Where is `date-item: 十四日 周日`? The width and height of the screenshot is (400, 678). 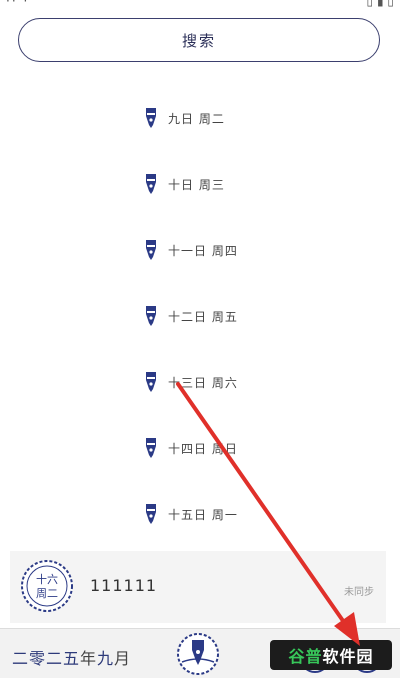 date-item: 十四日 周日 is located at coordinates (191, 448).